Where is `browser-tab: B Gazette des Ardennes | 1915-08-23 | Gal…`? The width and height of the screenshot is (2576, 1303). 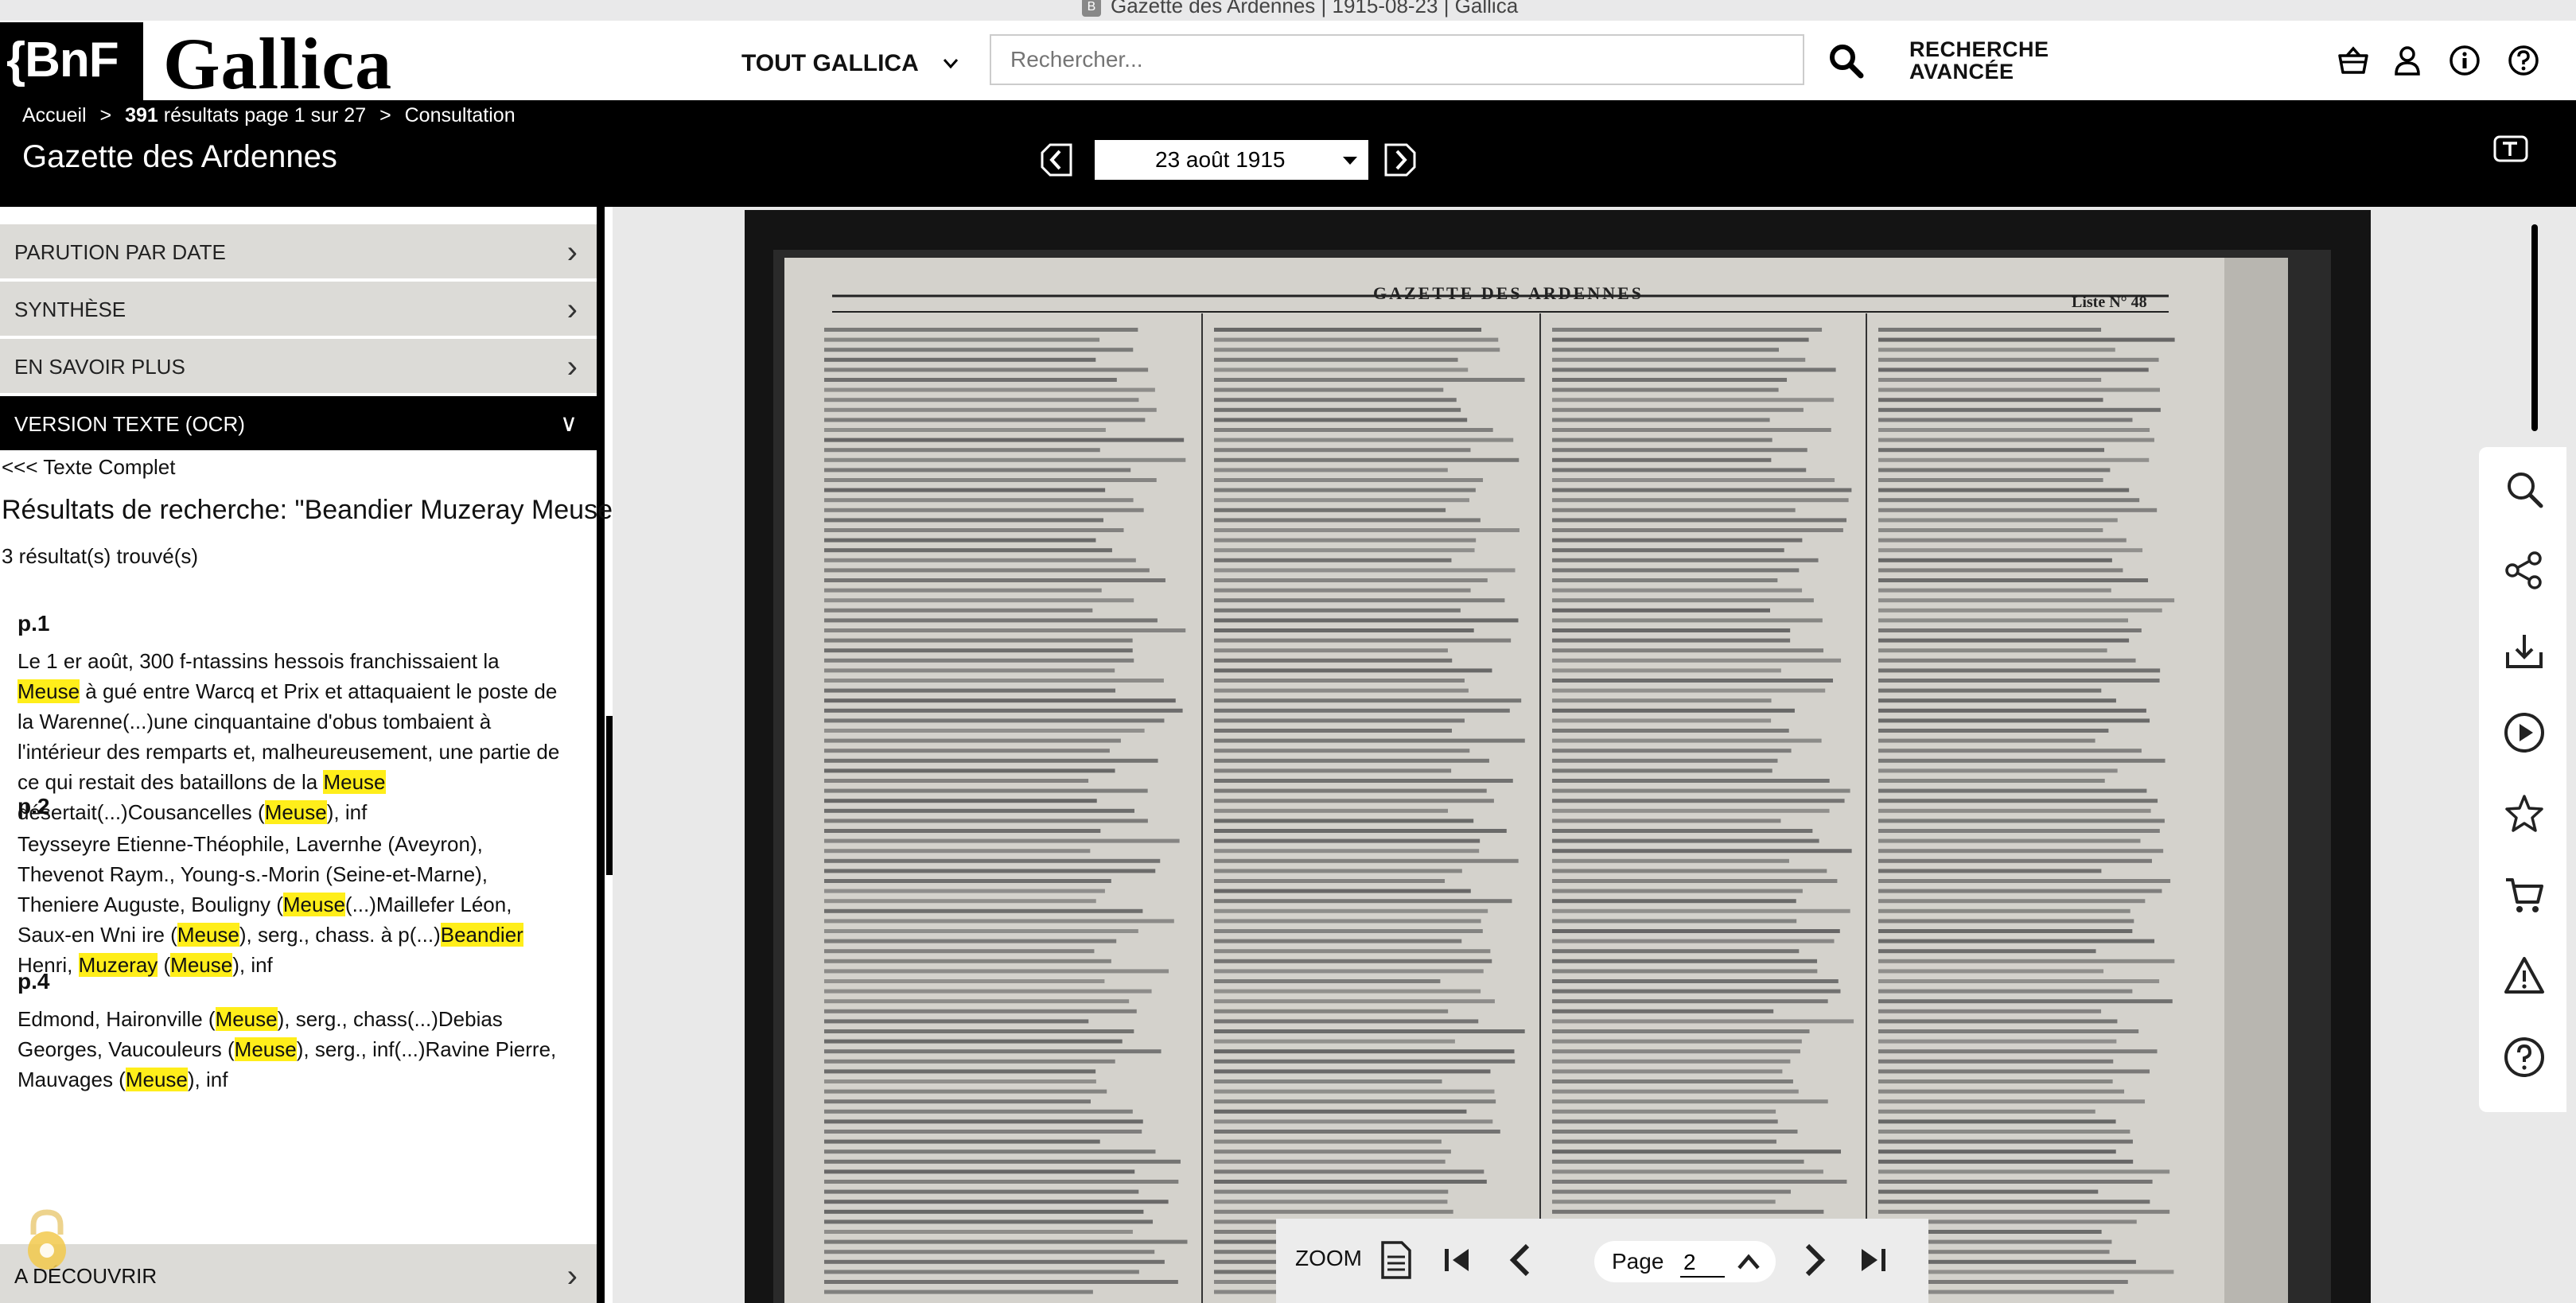
browser-tab: B Gazette des Ardennes | 1915-08-23 | Gal… is located at coordinates (1300, 9).